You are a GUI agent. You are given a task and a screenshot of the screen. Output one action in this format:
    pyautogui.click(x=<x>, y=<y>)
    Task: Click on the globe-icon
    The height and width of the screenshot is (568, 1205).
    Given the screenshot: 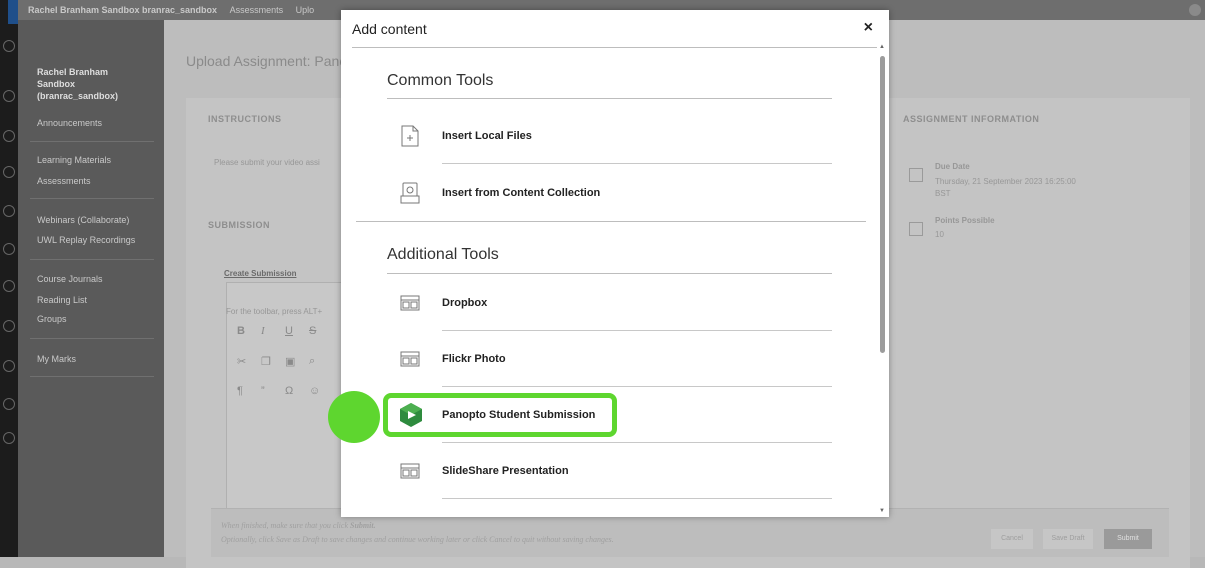 What is the action you would take?
    pyautogui.click(x=9, y=136)
    